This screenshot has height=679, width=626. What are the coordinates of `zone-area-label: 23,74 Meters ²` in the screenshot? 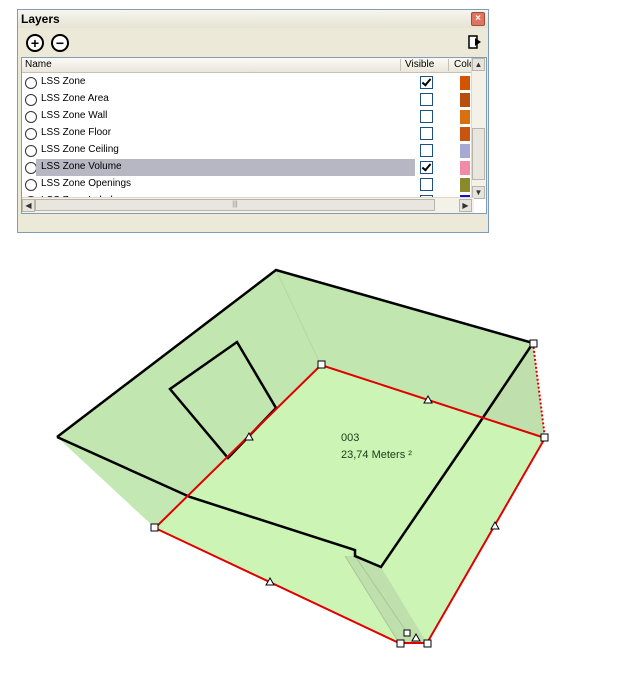 It's located at (376, 455).